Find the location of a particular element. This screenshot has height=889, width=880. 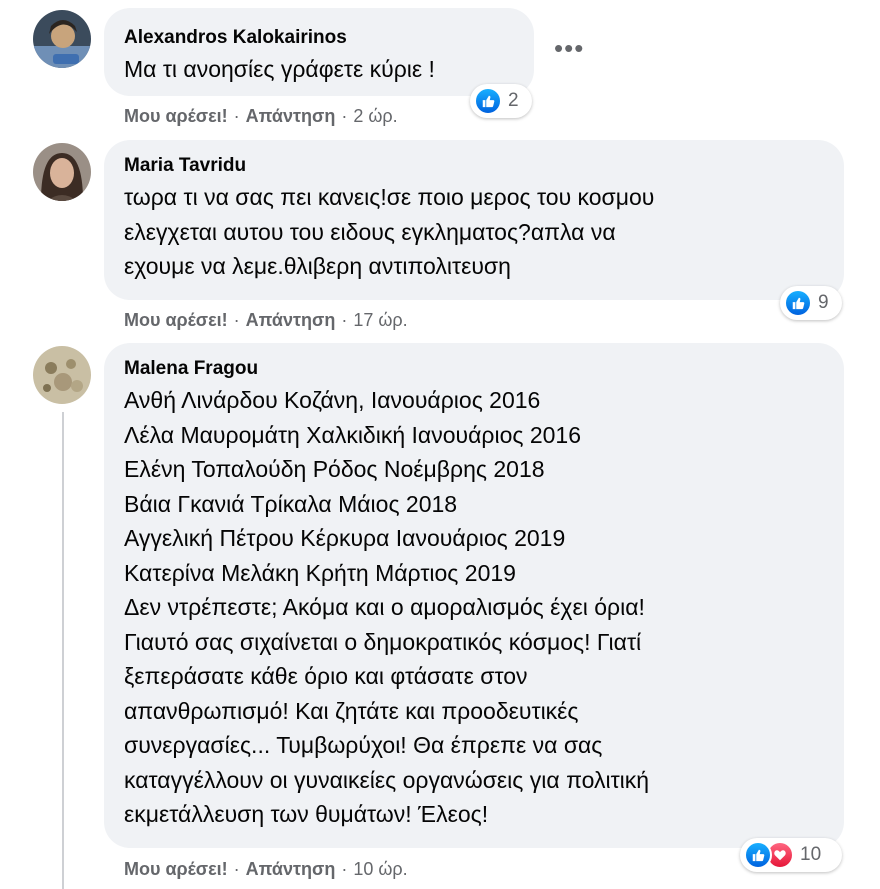

comment-author: Maria Tavridu is located at coordinates (474, 166).